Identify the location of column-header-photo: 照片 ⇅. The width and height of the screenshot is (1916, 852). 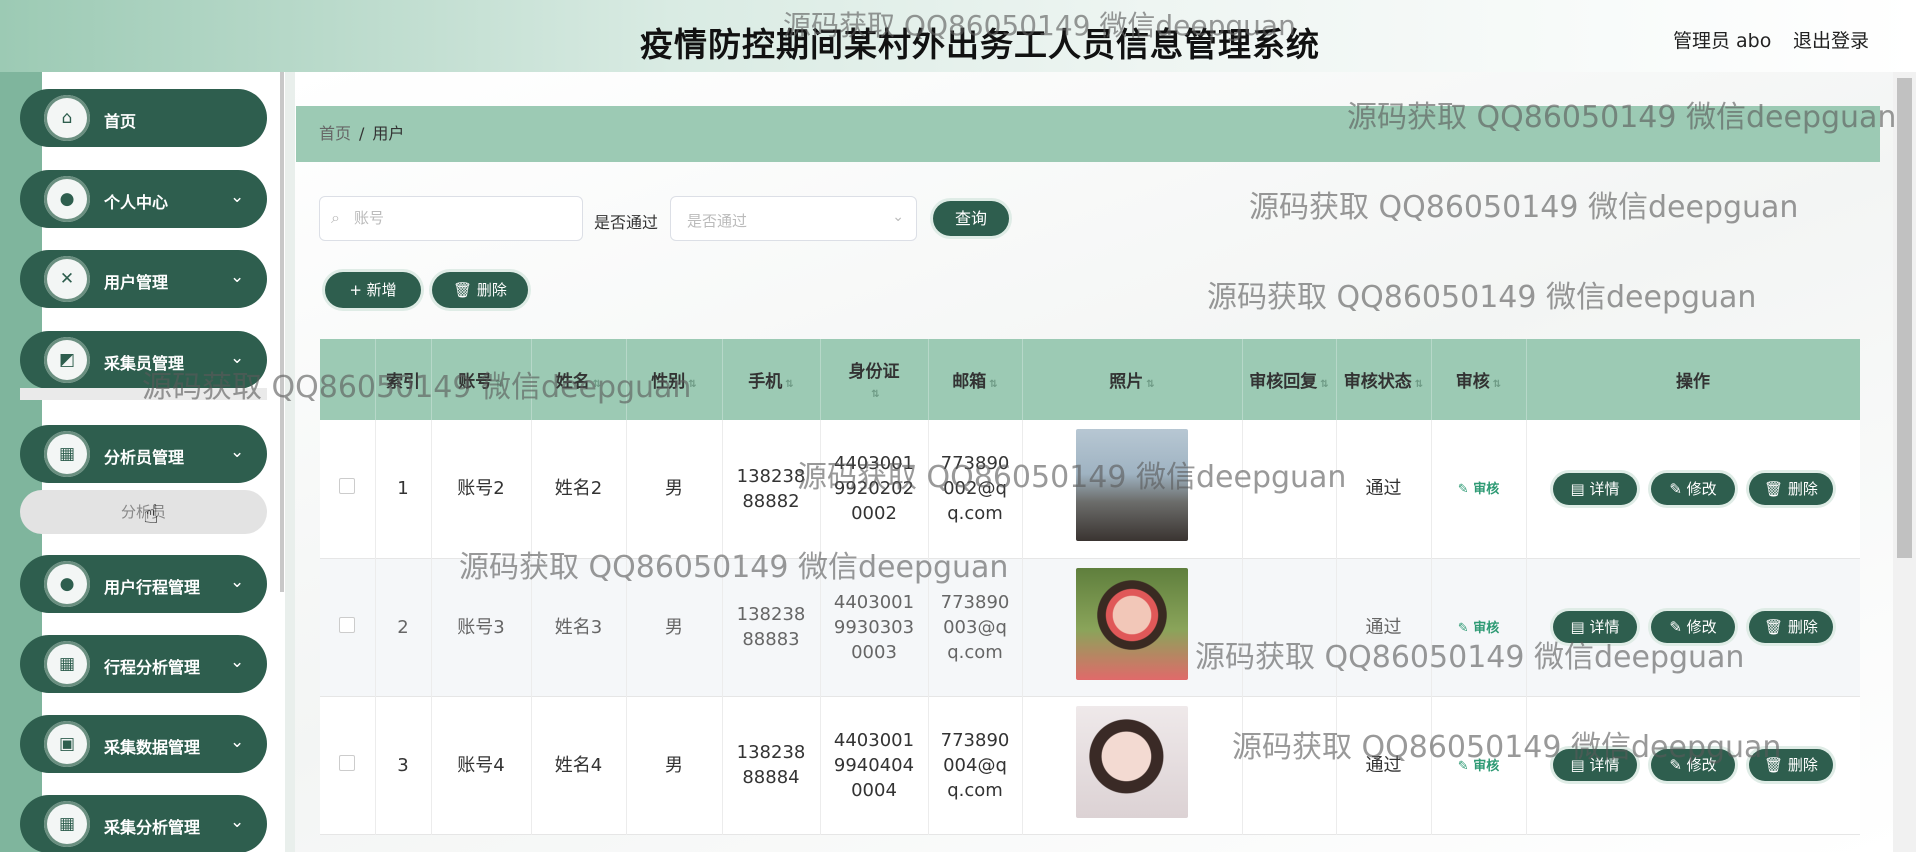
(1132, 379).